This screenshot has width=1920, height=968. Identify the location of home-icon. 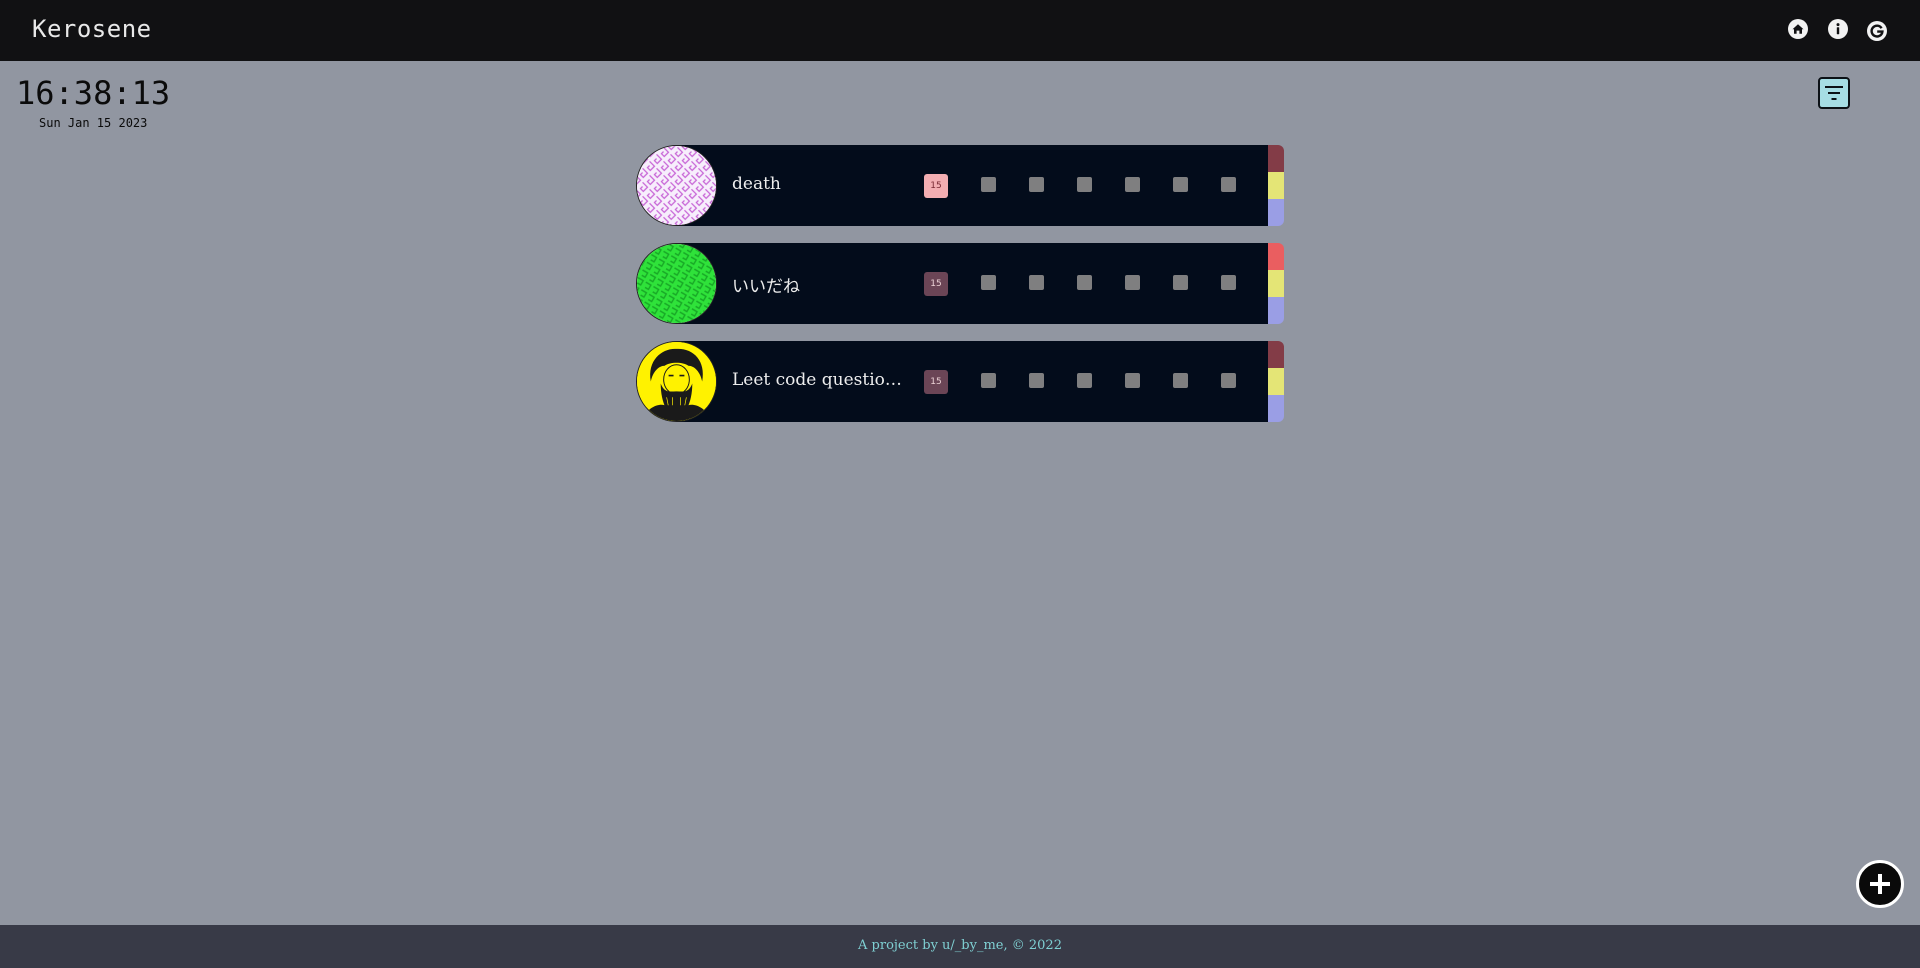
(1798, 29).